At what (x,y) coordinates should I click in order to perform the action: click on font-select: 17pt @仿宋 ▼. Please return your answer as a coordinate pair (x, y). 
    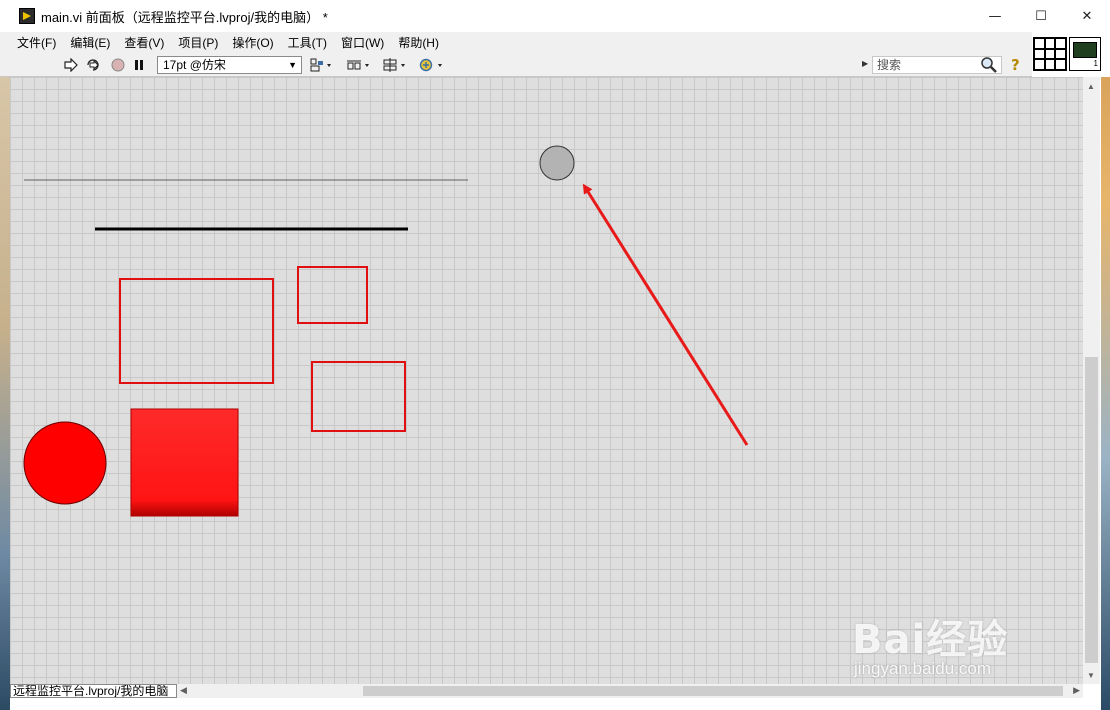
    Looking at the image, I should click on (229, 65).